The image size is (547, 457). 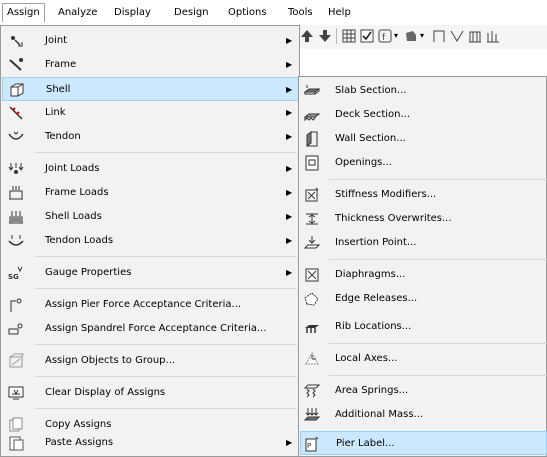 I want to click on menu-item-label: Frame Loads, so click(x=77, y=192).